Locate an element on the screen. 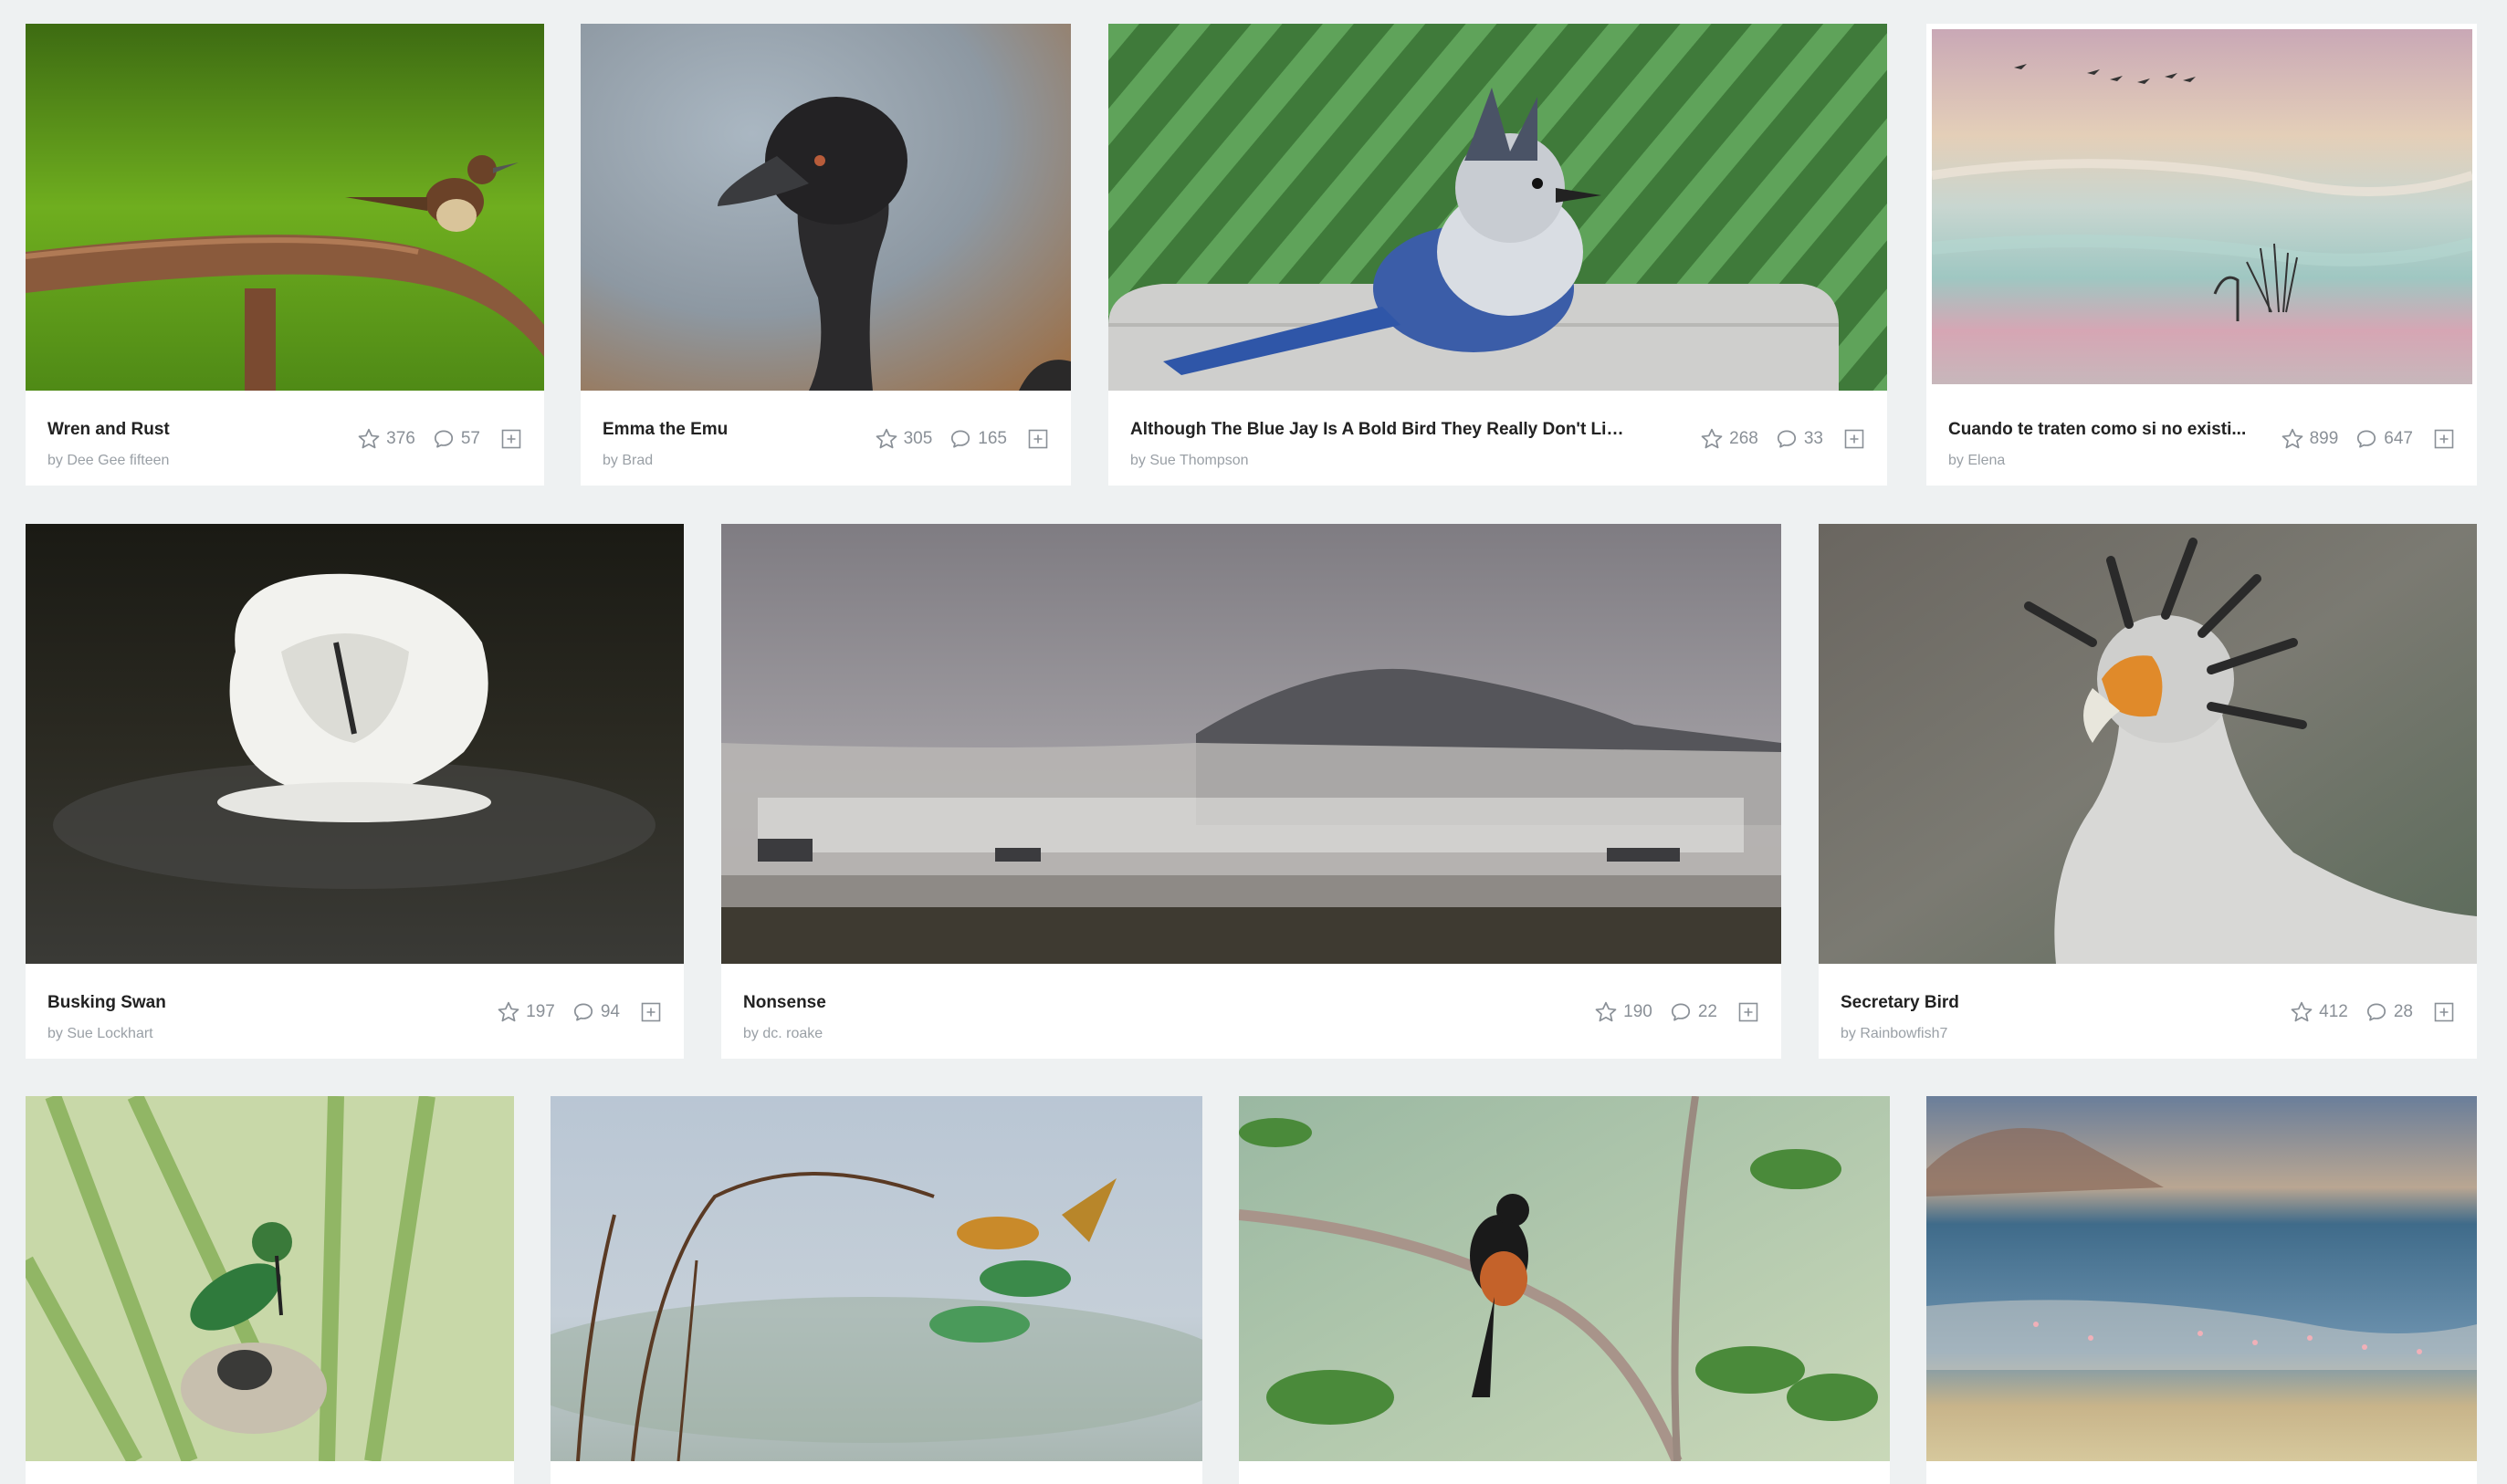 The width and height of the screenshot is (2507, 1484). photo-author: by Rainbowfish7 is located at coordinates (1894, 1034).